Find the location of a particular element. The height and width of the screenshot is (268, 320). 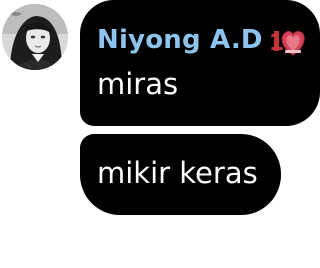

sender-name: Niyong A.D is located at coordinates (180, 40).